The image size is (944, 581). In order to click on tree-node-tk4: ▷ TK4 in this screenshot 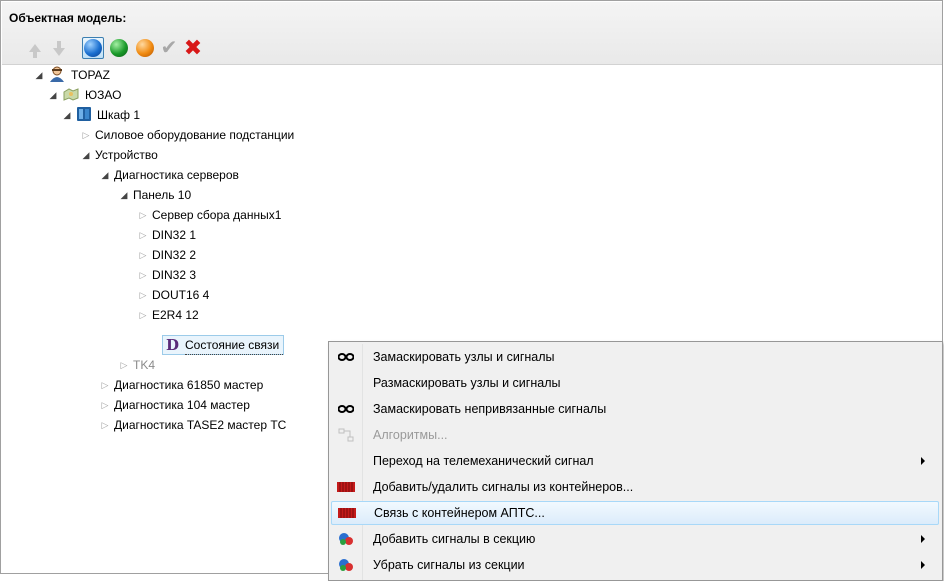, I will do `click(137, 365)`.